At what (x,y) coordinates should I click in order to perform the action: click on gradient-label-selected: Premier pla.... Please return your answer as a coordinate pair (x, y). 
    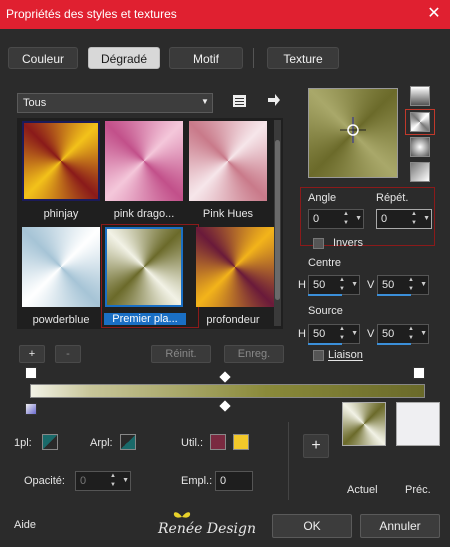
    Looking at the image, I should click on (145, 319).